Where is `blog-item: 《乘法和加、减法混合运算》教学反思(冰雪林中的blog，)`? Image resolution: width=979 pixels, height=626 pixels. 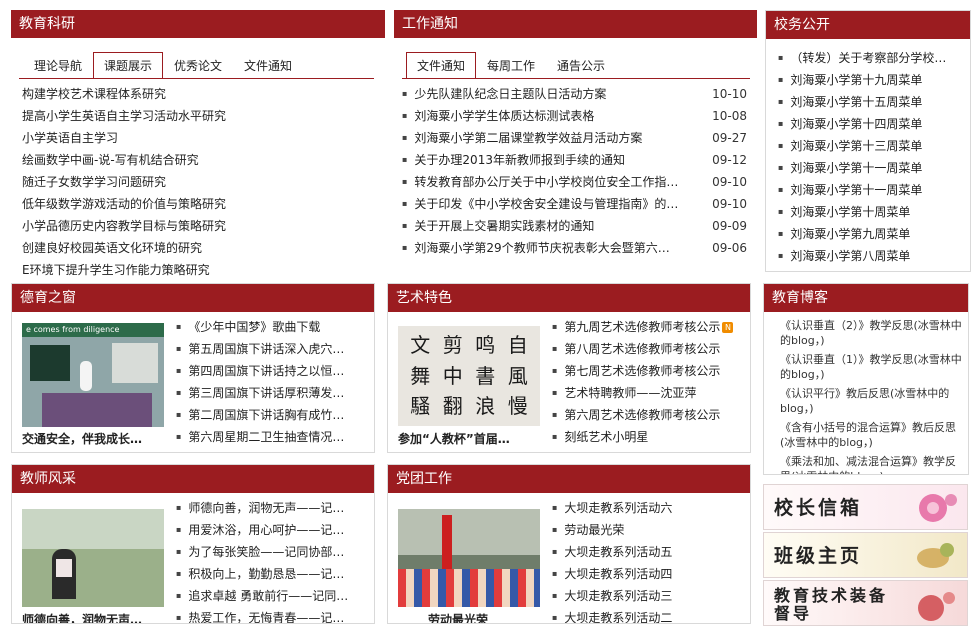 blog-item: 《乘法和加、减法混合运算》教学反思(冰雪林中的blog，) is located at coordinates (871, 464).